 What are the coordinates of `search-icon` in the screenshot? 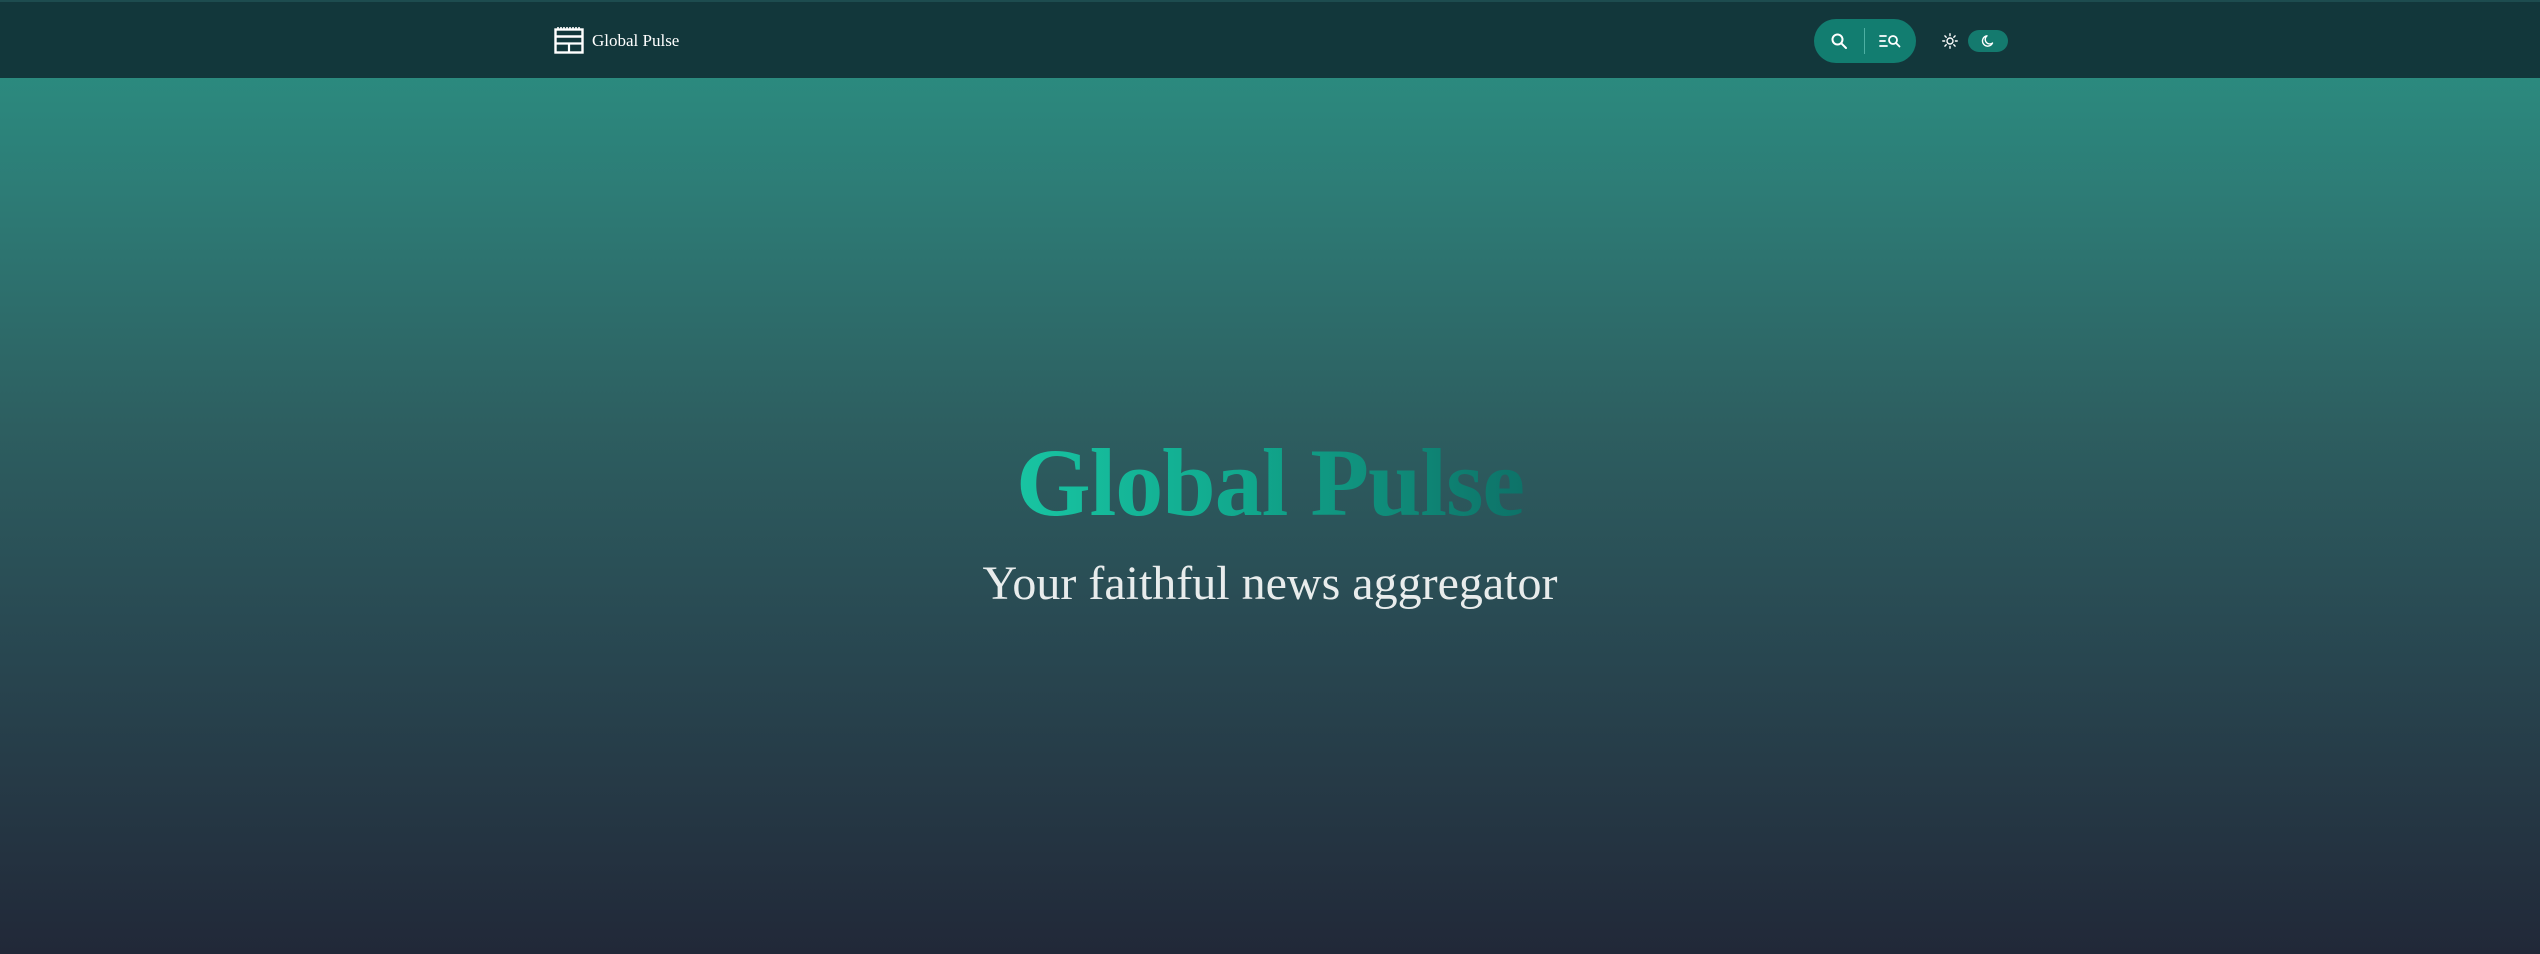 It's located at (1839, 41).